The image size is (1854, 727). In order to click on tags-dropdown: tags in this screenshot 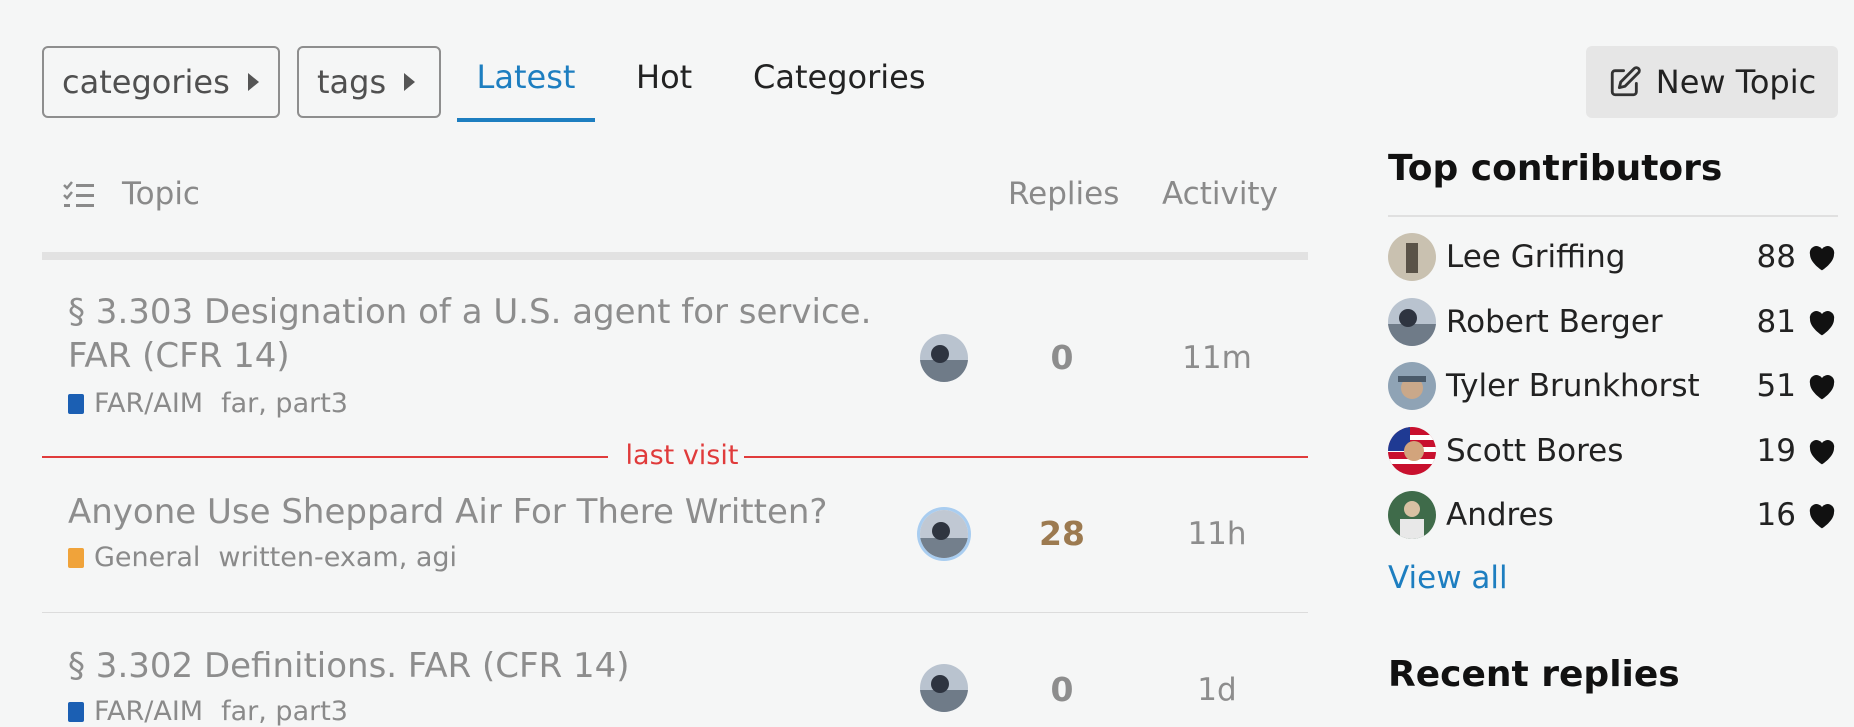, I will do `click(369, 82)`.